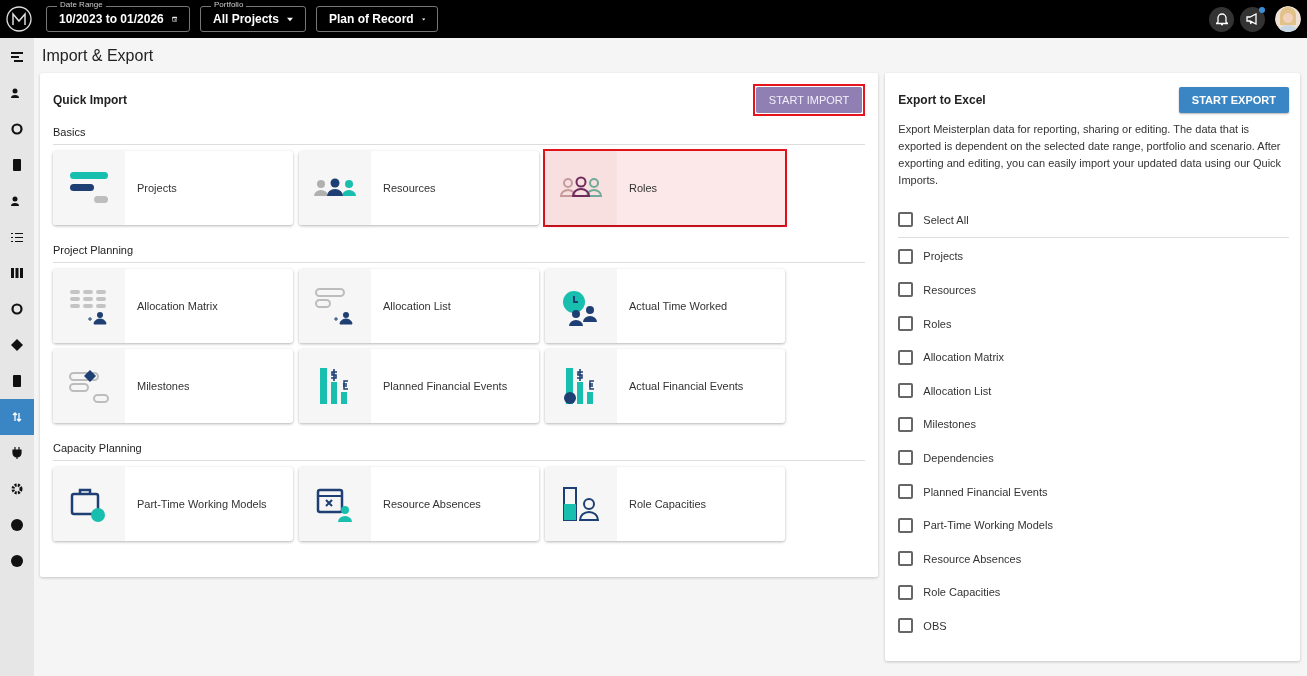 The image size is (1307, 676). Describe the element at coordinates (459, 250) in the screenshot. I see `section-title: Project Planning` at that location.